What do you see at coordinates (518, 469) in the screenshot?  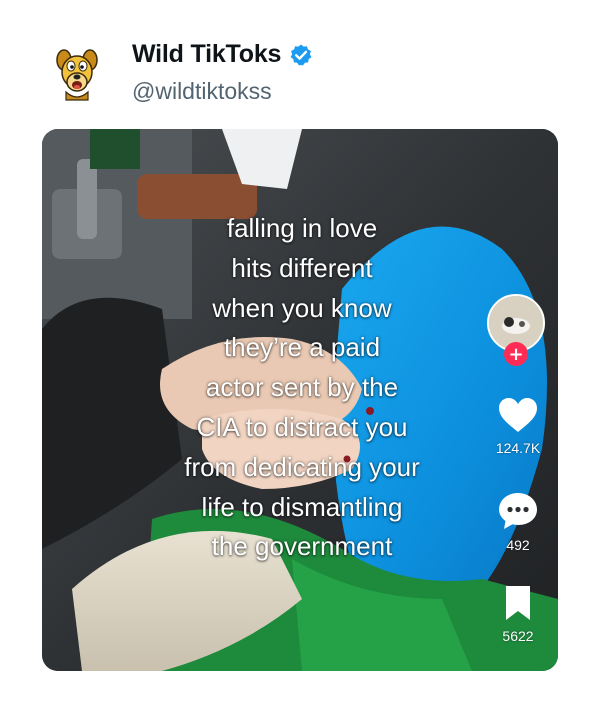 I see `video-action-rail: + 124.7K 492 5622` at bounding box center [518, 469].